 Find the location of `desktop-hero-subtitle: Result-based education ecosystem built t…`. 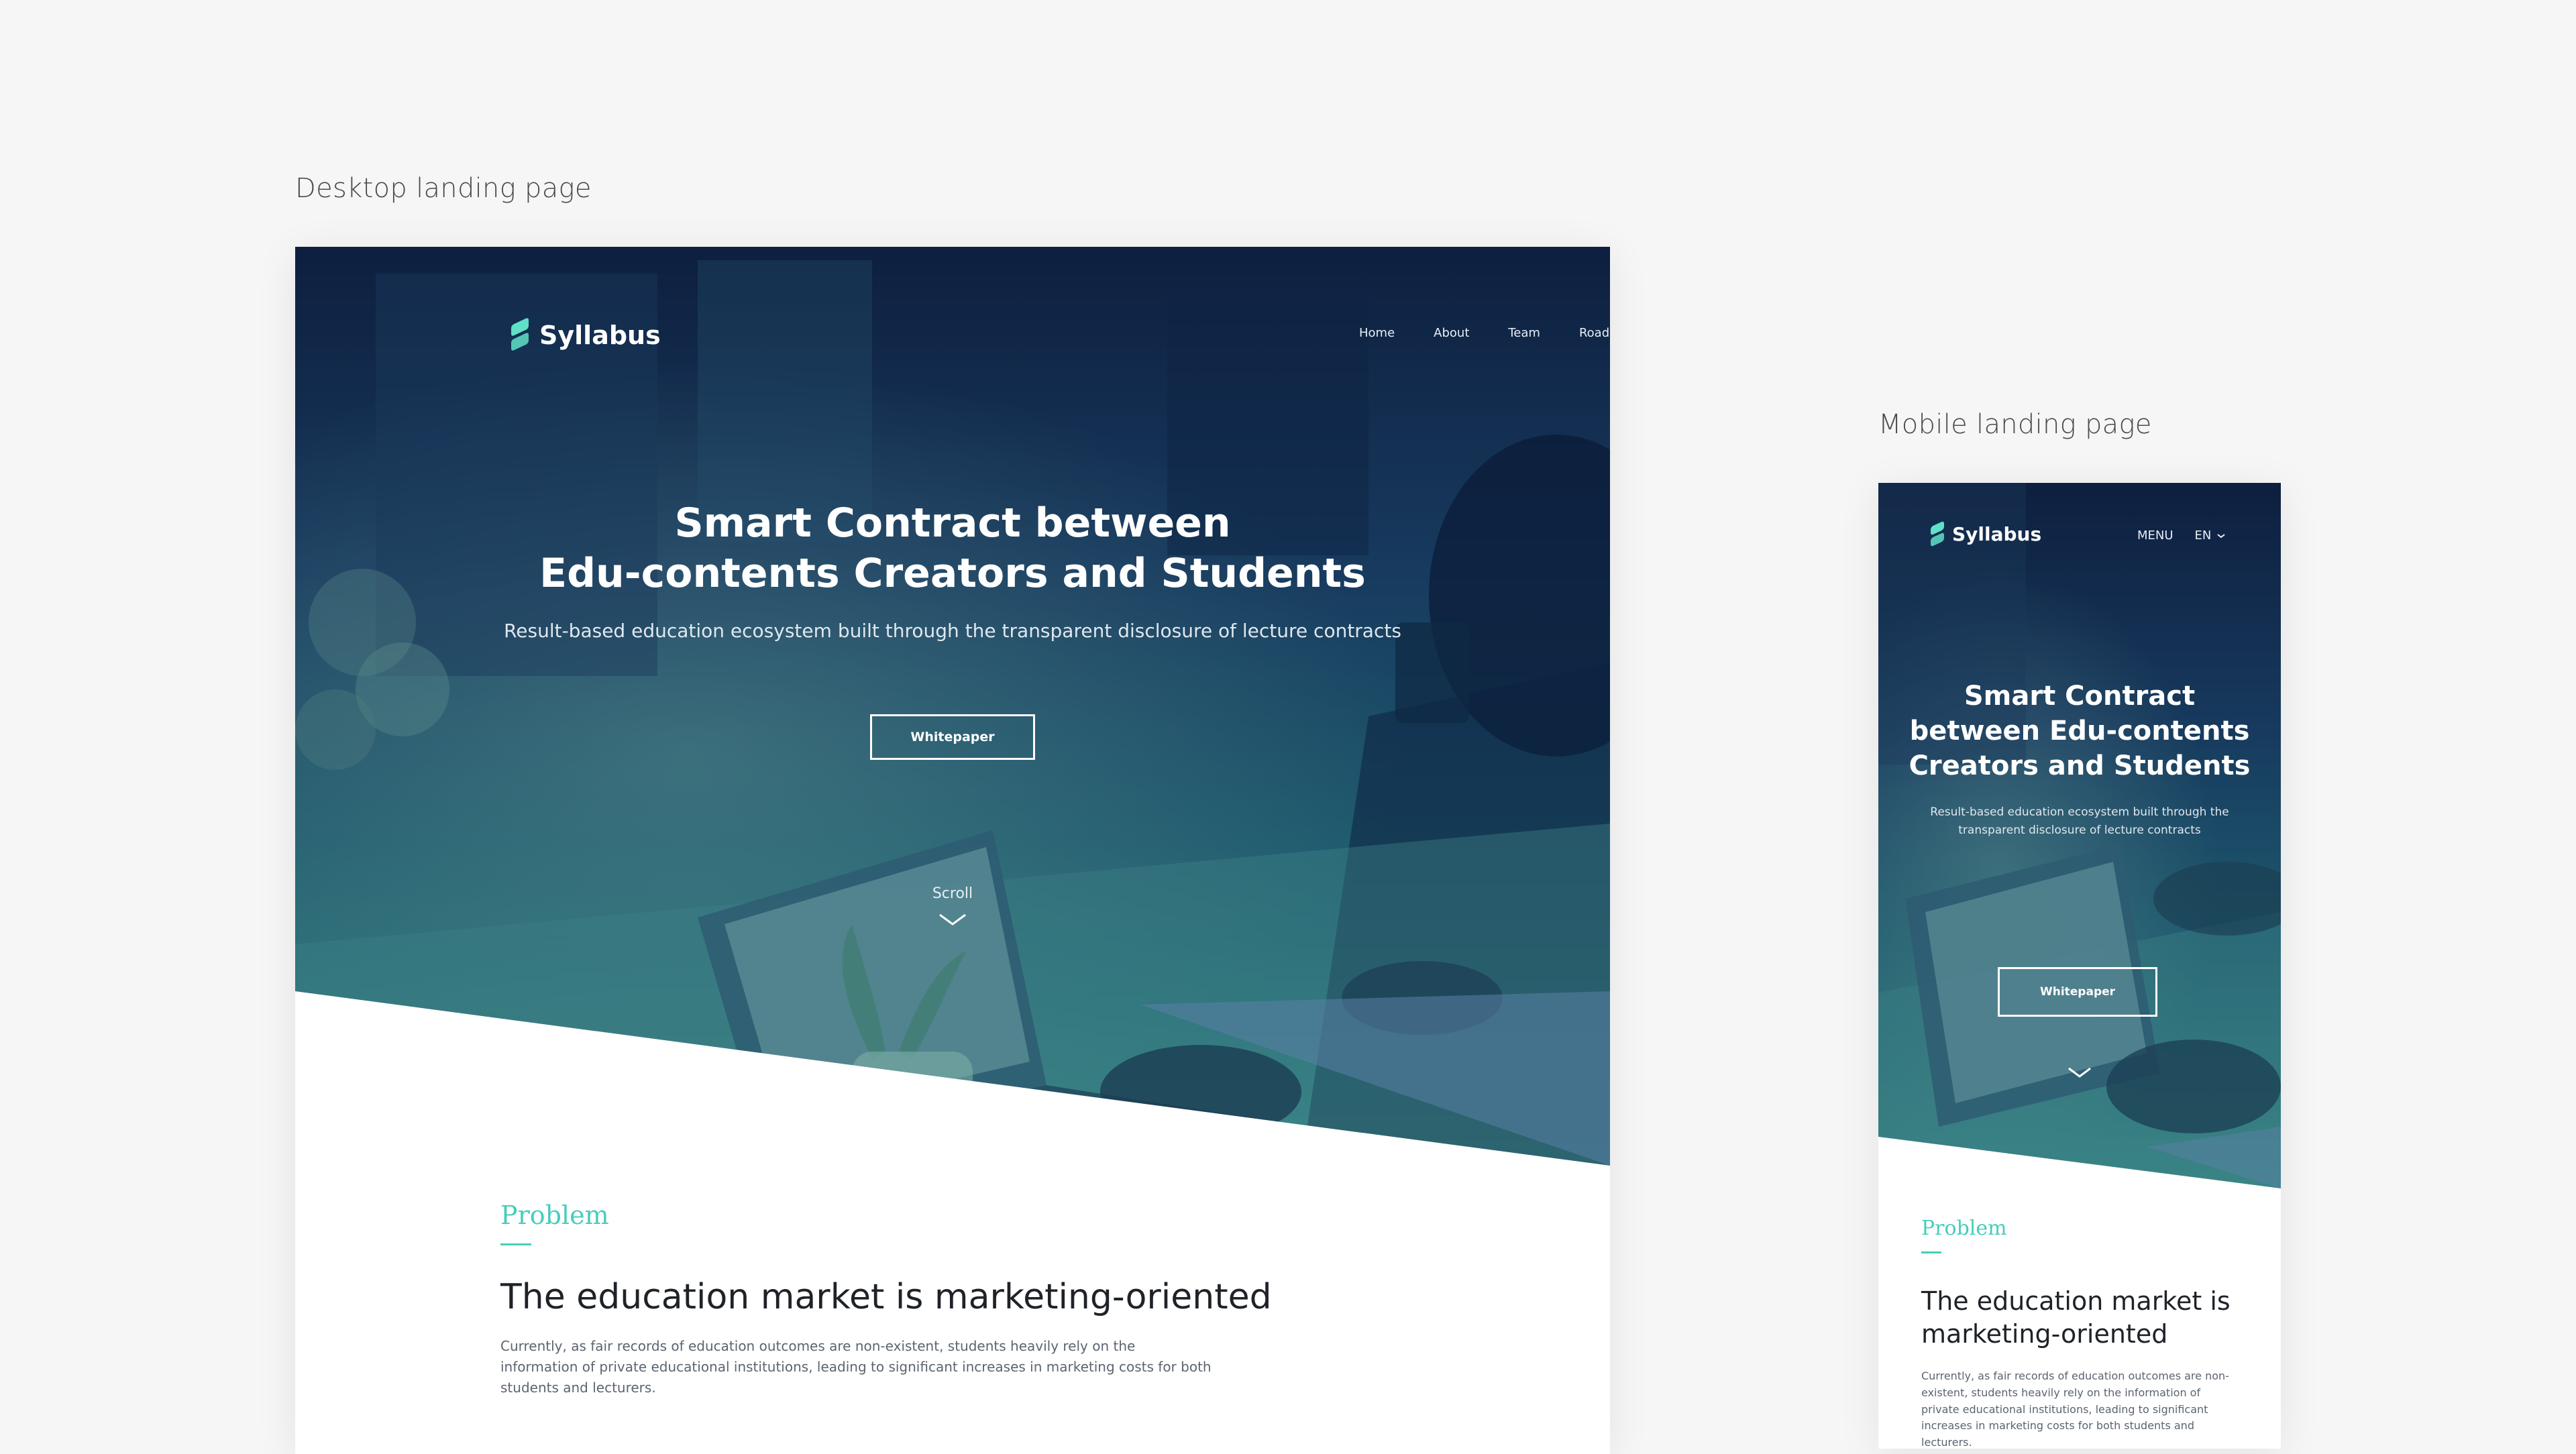

desktop-hero-subtitle: Result-based education ecosystem built t… is located at coordinates (952, 631).